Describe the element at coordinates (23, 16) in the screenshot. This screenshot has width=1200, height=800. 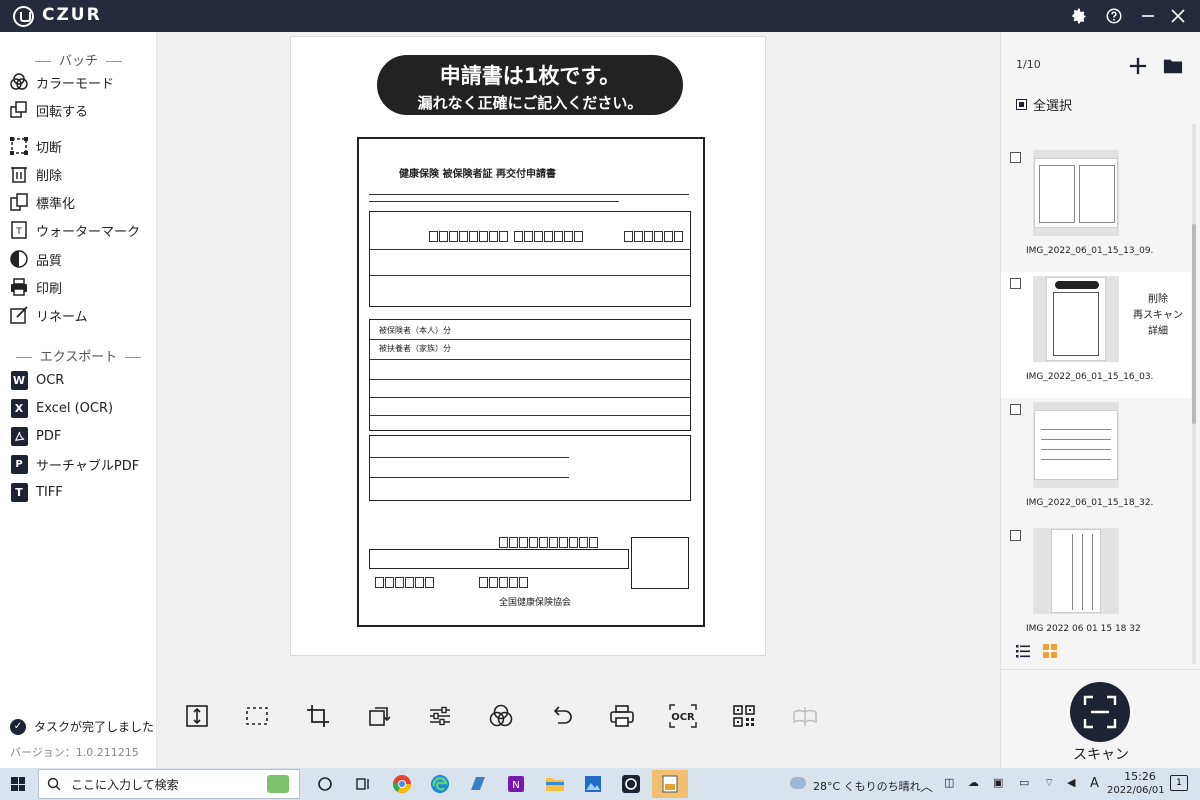
I see `czur-logo-icon` at that location.